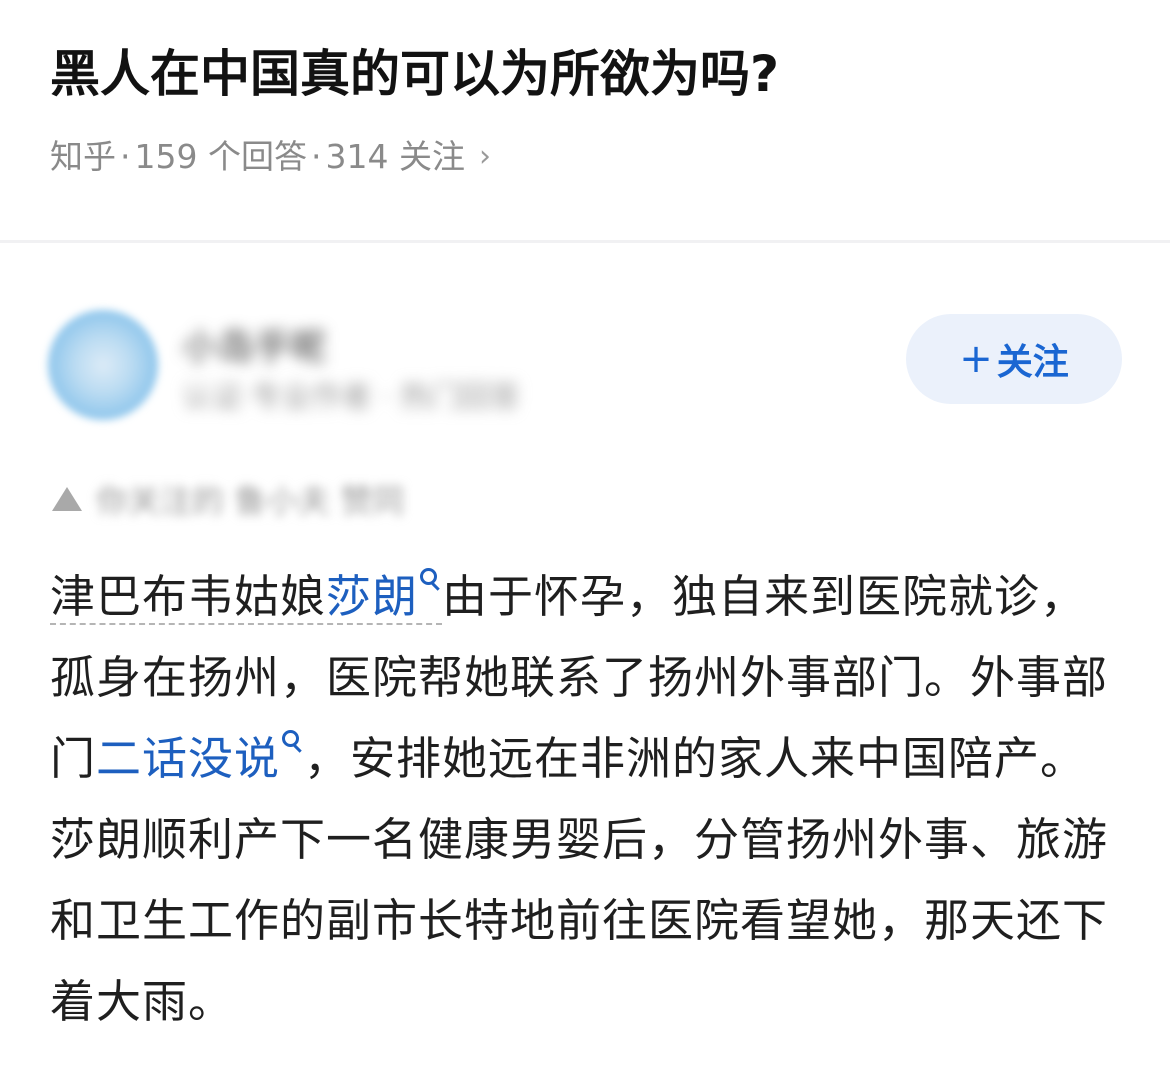 The image size is (1170, 1067). I want to click on question-meta: 知乎 · 159 个回答 · 314 关注 ›, so click(270, 157).